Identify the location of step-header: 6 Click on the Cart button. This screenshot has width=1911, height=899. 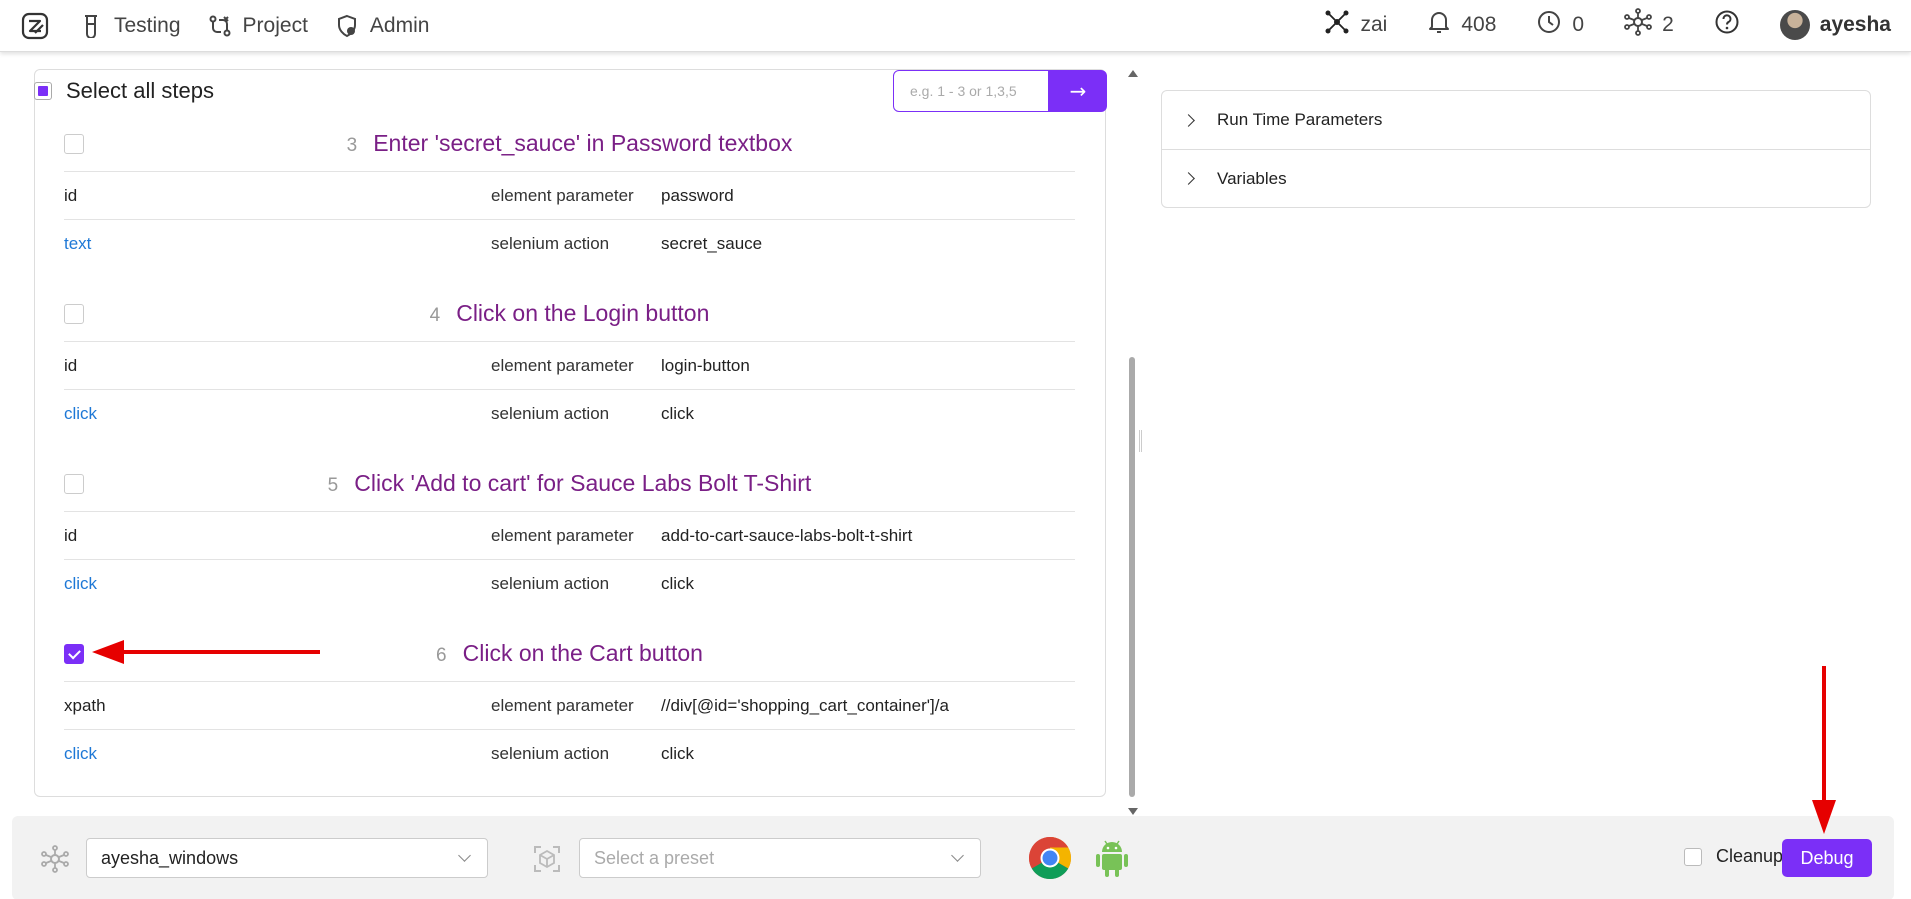
(569, 657).